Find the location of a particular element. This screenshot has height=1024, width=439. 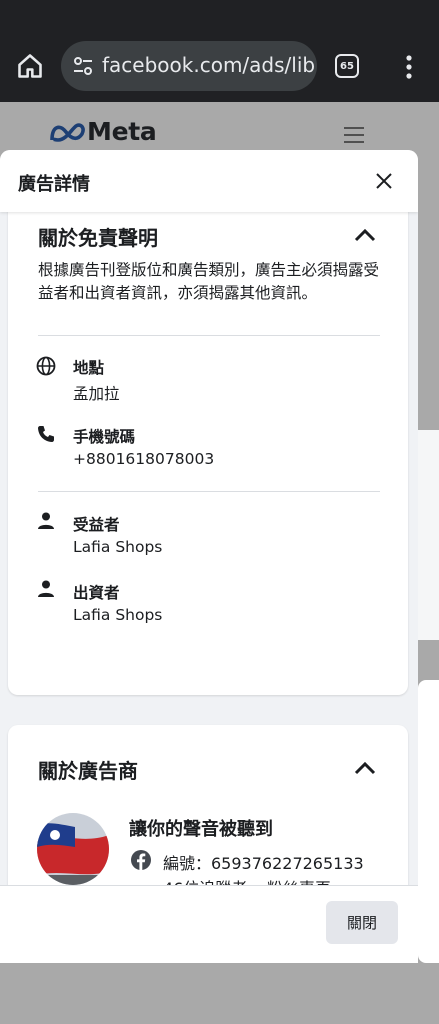

phone-value: +8801618078003 is located at coordinates (144, 459).